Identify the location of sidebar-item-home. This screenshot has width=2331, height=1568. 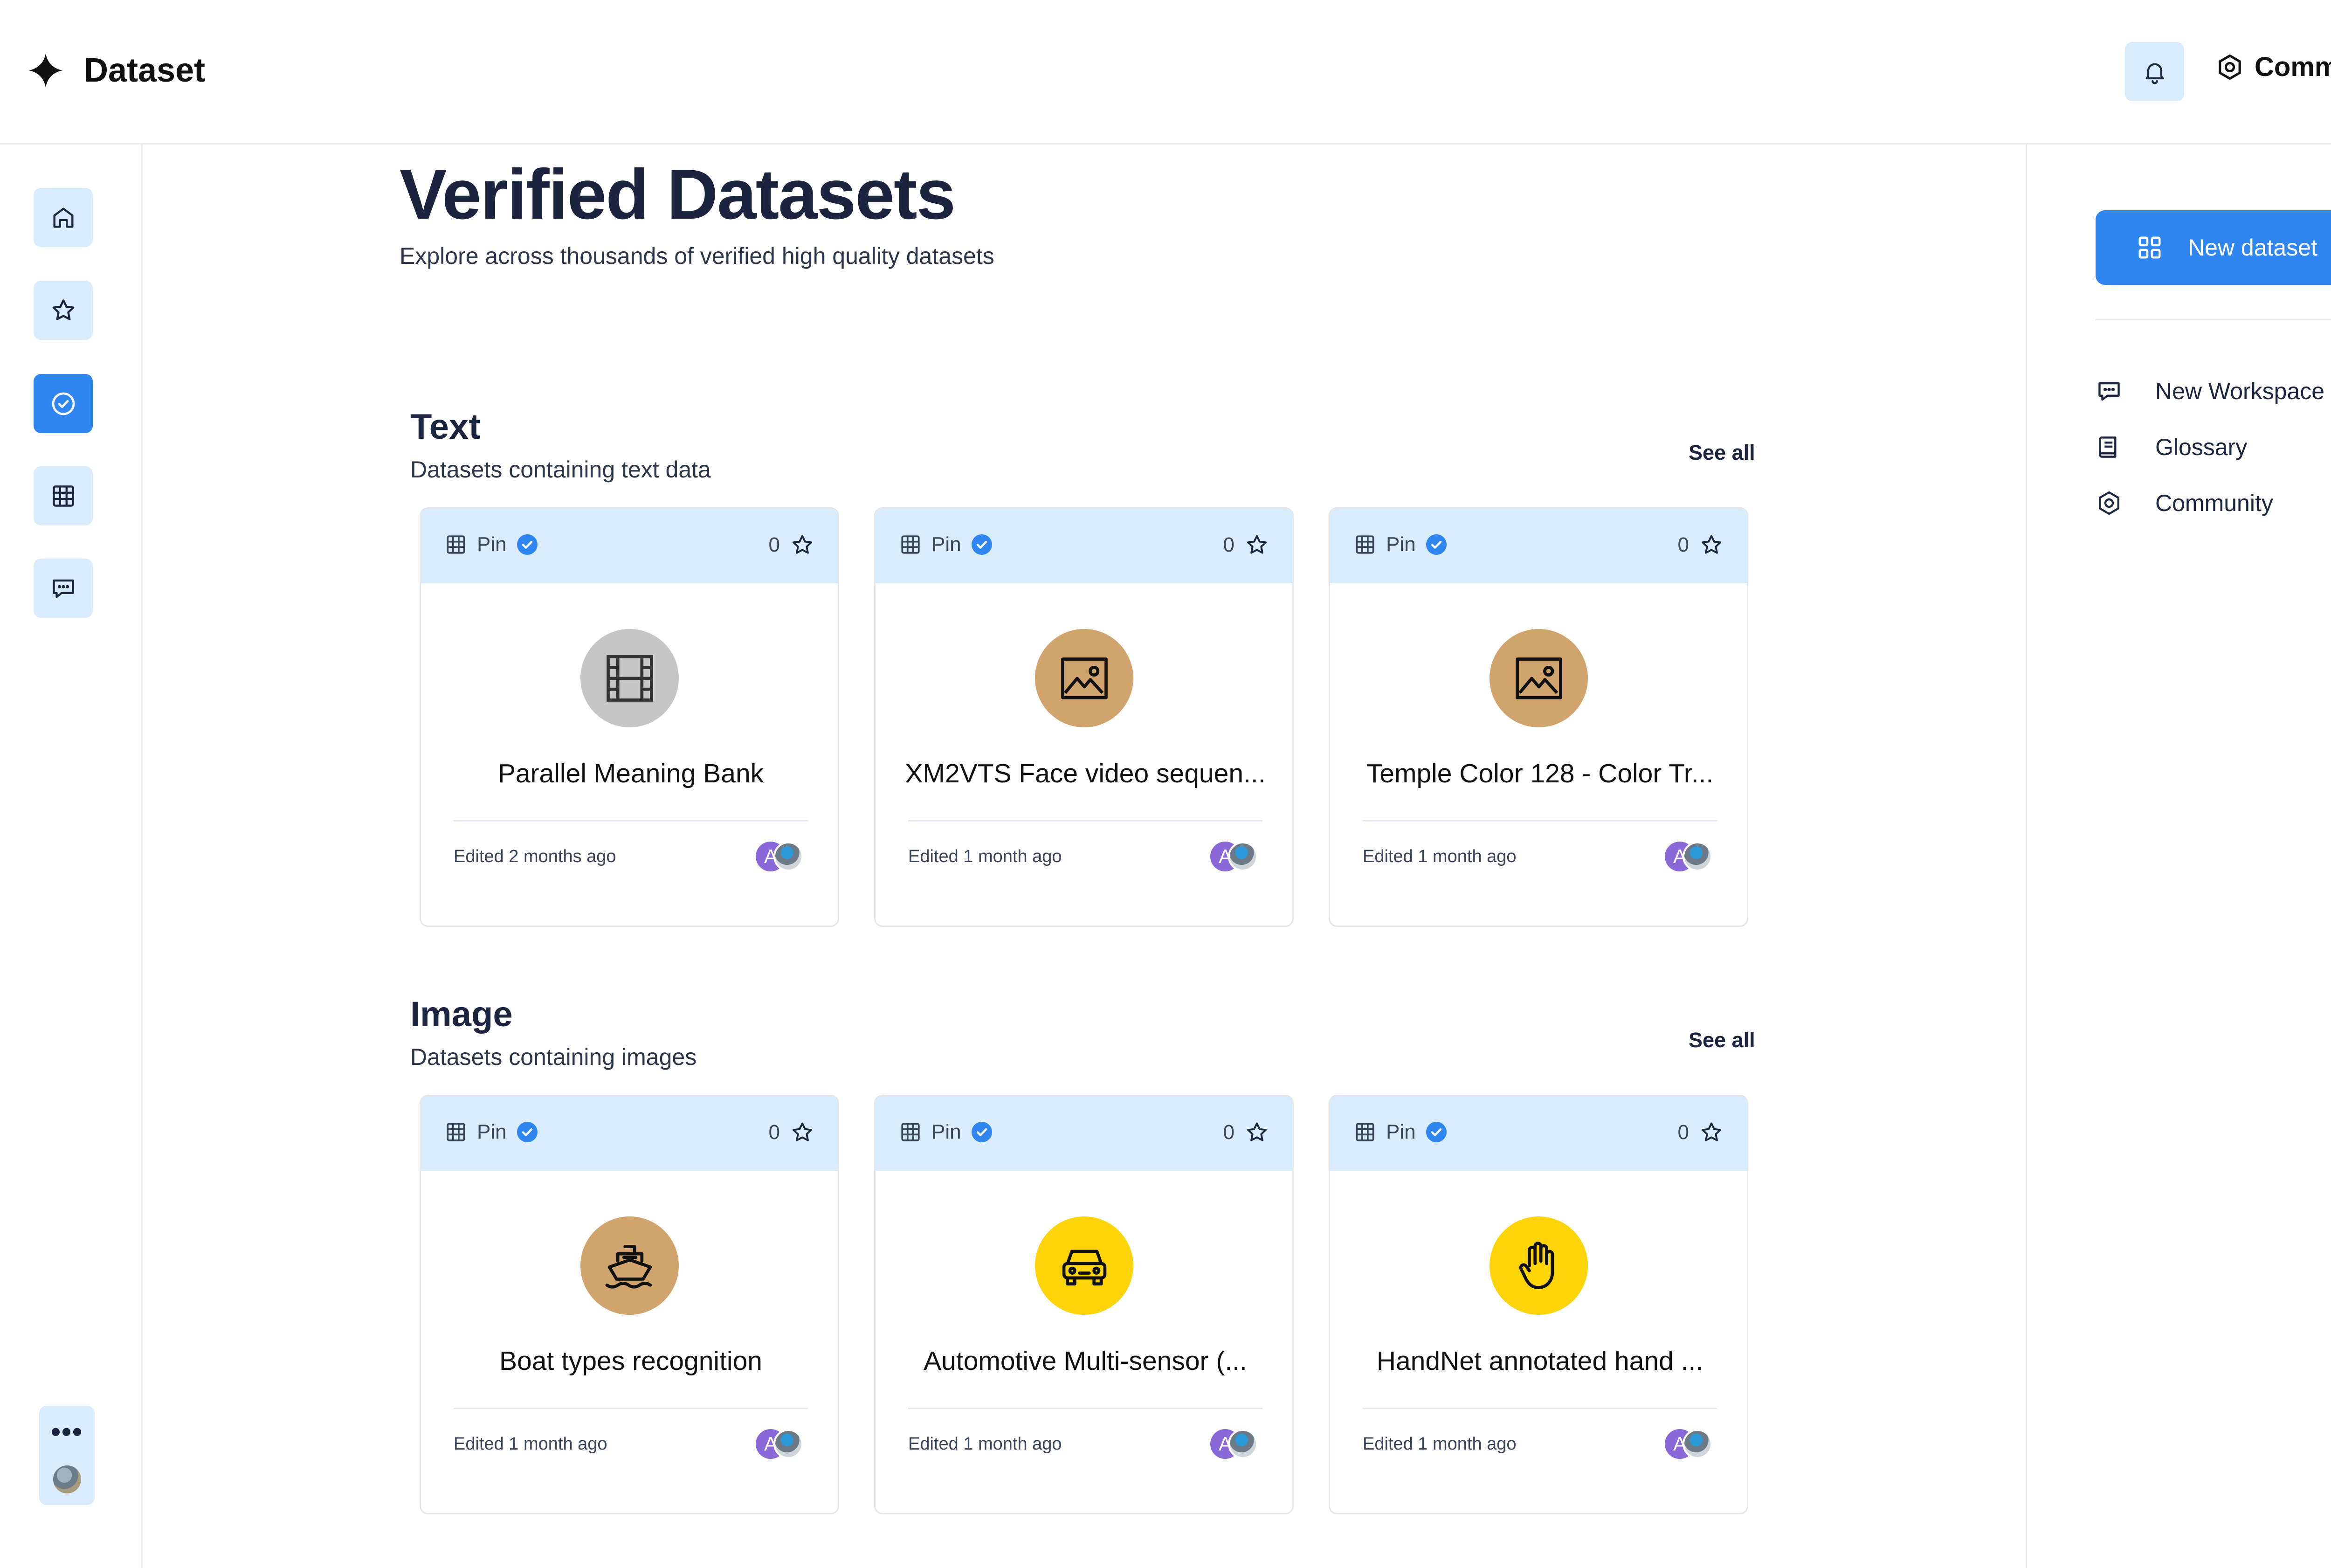
(63, 217).